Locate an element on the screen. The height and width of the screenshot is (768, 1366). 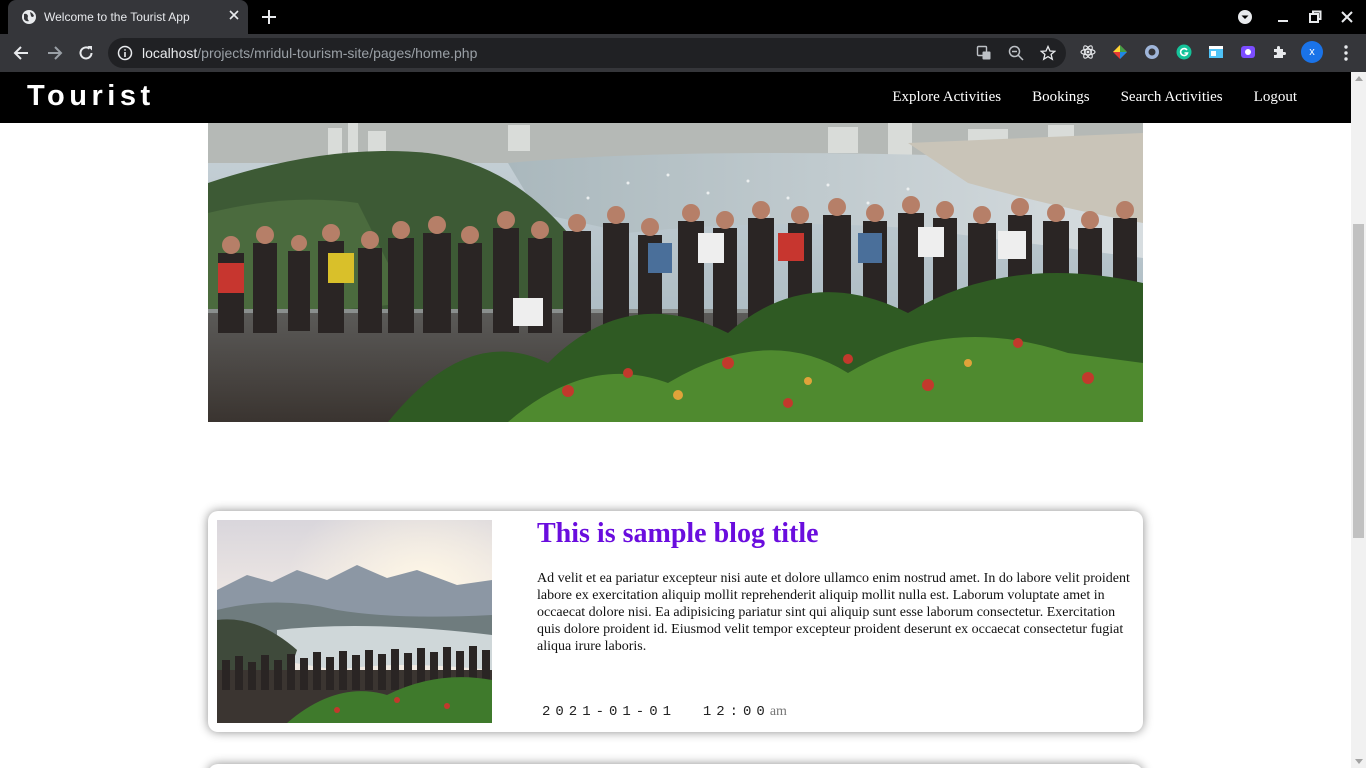
back-icon is located at coordinates (22, 53).